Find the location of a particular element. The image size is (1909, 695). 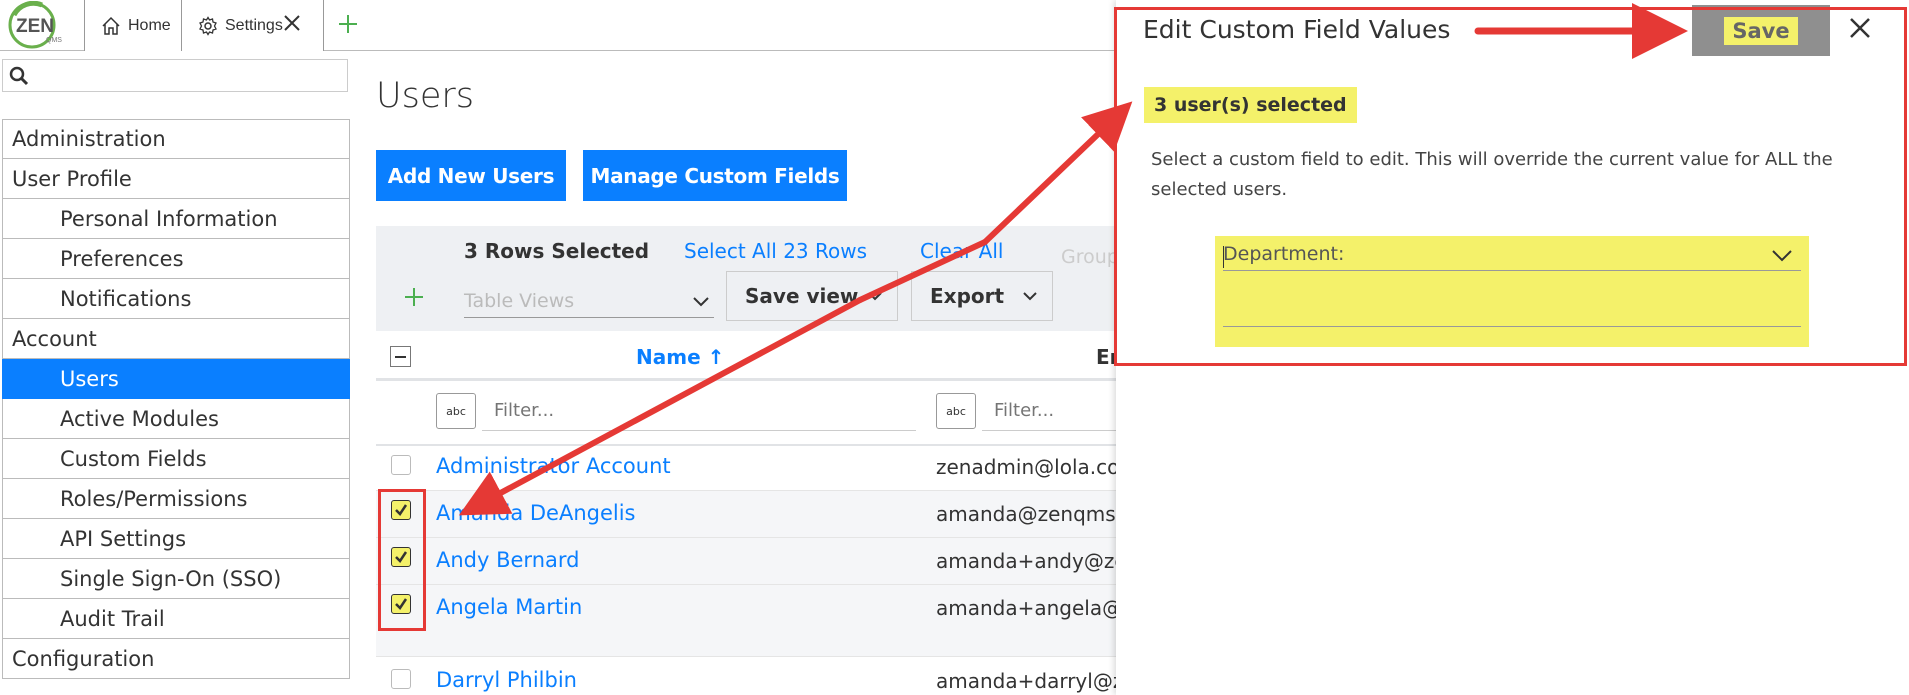

select-all-rows-link: Select All 23 Rows is located at coordinates (775, 251).